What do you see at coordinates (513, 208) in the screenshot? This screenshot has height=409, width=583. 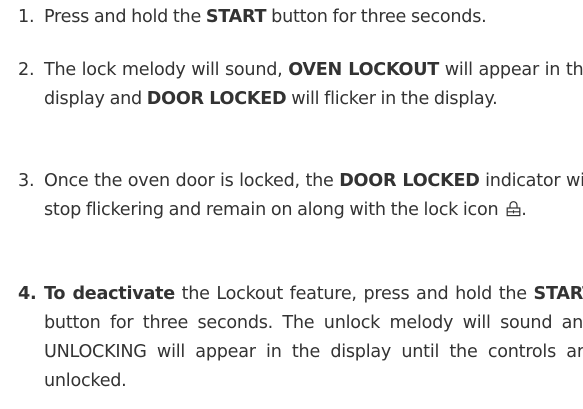 I see `lock-icon` at bounding box center [513, 208].